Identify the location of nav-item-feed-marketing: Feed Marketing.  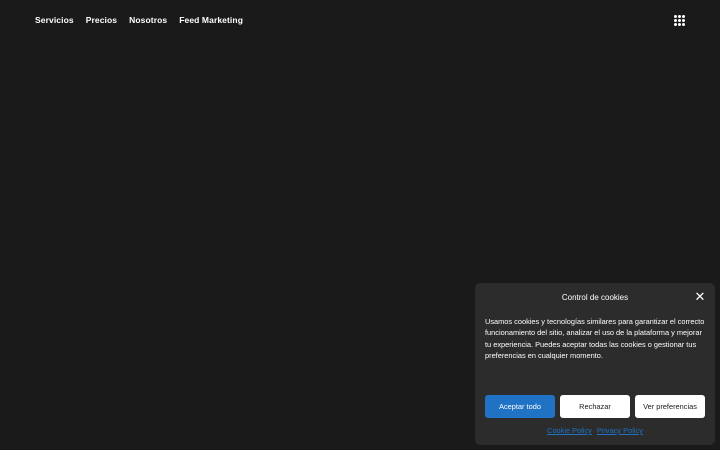
(211, 20).